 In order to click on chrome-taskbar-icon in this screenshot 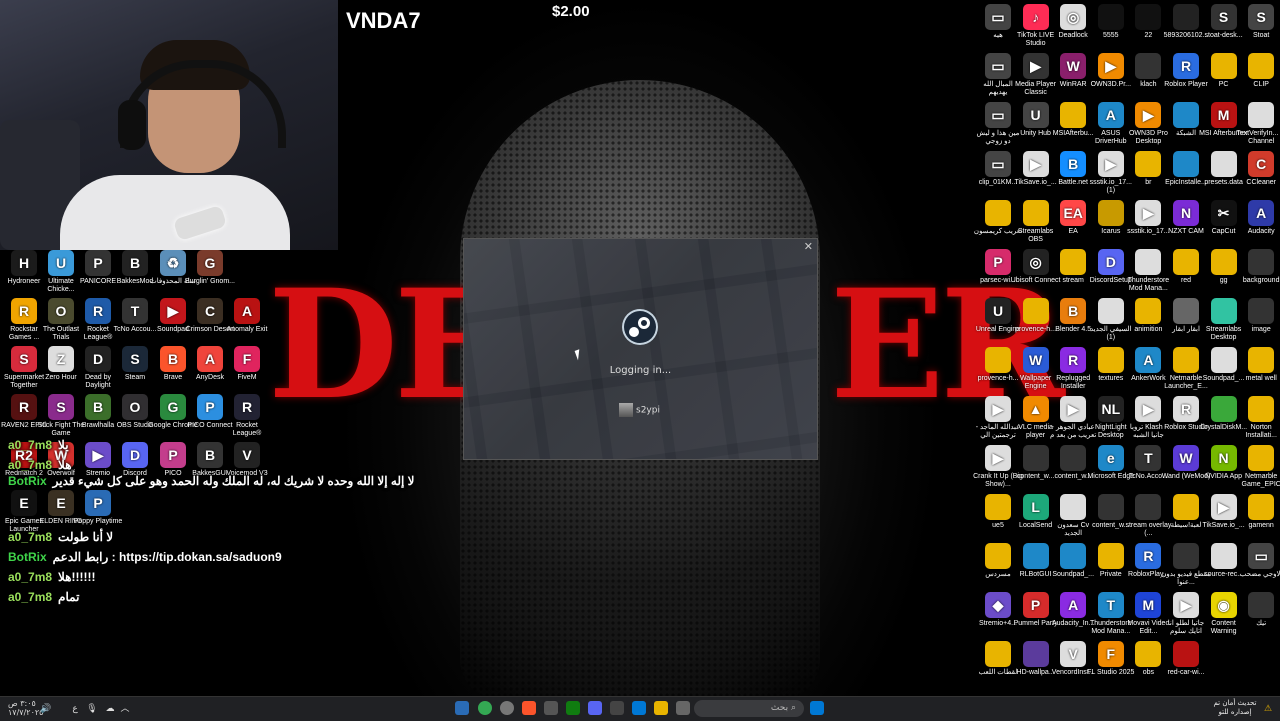, I will do `click(485, 708)`.